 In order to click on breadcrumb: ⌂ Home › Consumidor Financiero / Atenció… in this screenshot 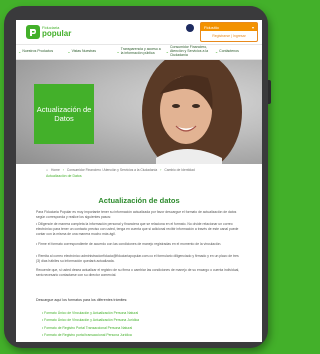, I will do `click(120, 170)`.